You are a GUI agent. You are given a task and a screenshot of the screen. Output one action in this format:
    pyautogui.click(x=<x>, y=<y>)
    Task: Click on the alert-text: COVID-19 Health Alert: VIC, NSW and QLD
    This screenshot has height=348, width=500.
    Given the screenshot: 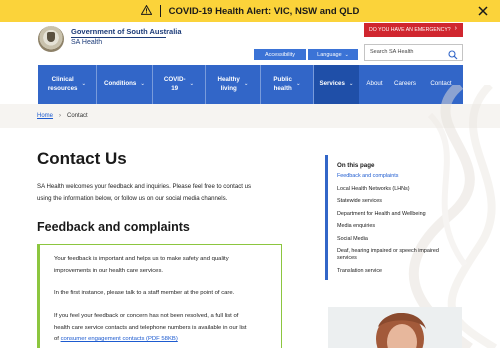 What is the action you would take?
    pyautogui.click(x=264, y=11)
    